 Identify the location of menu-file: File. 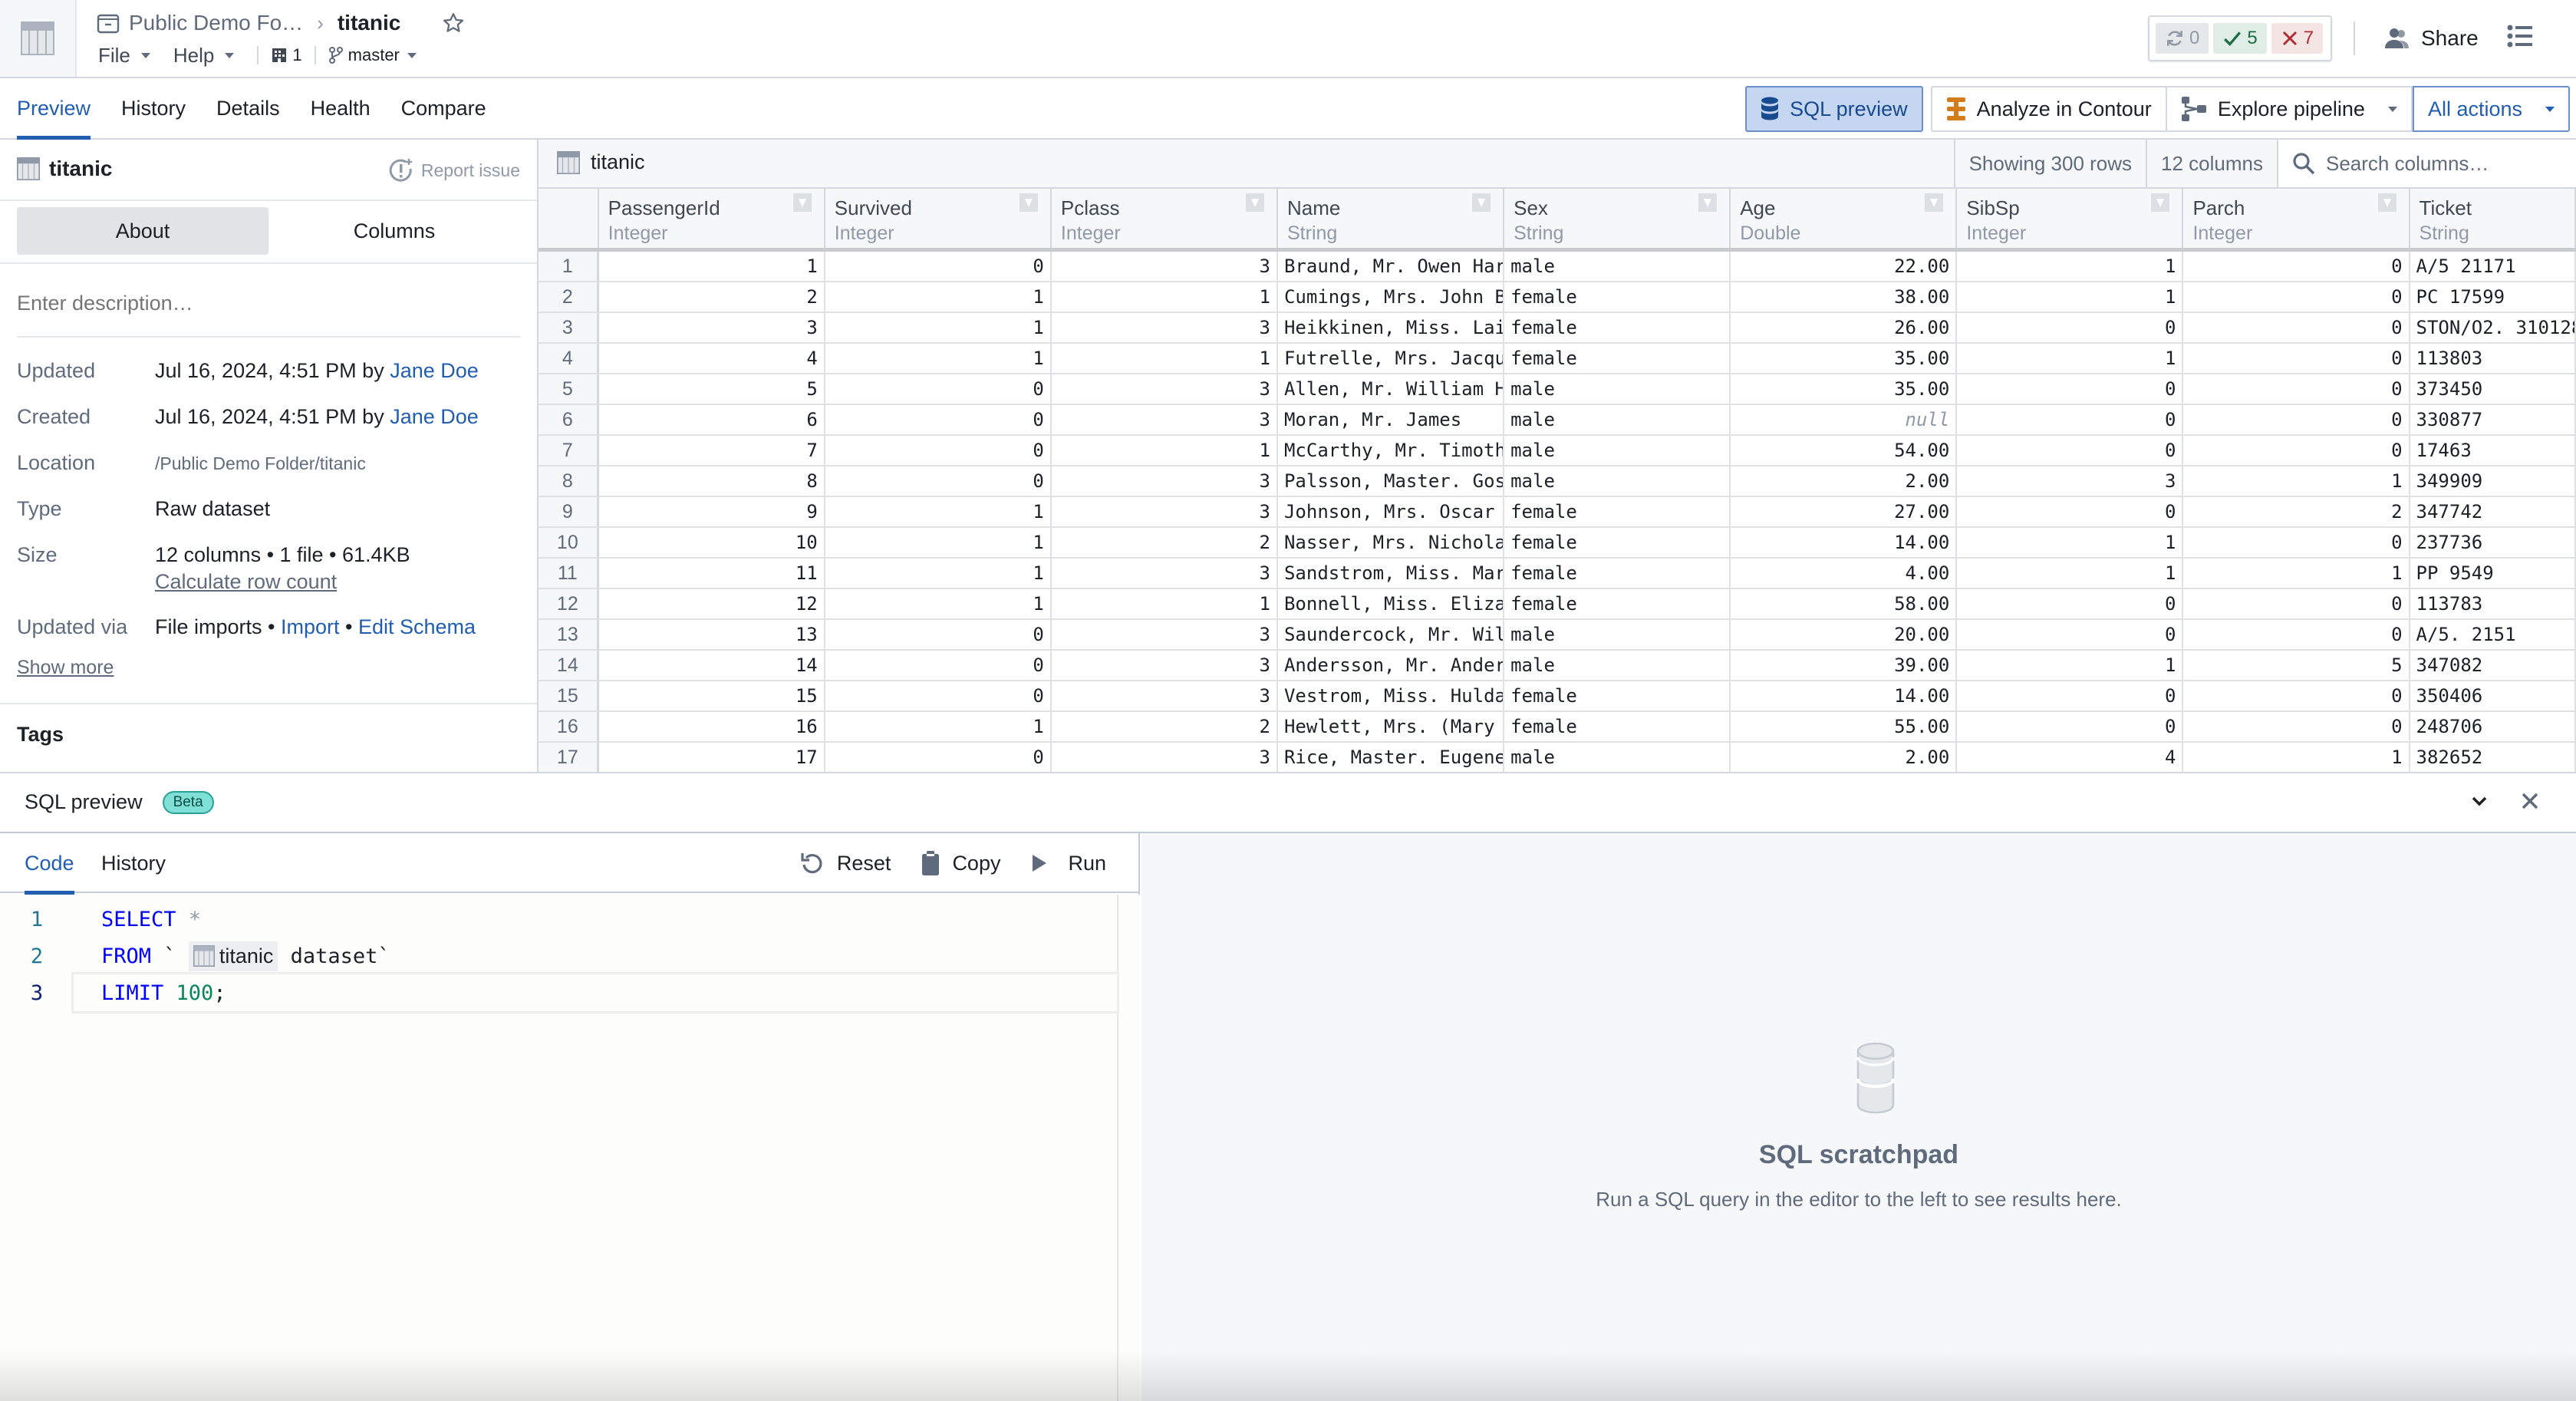
(124, 56).